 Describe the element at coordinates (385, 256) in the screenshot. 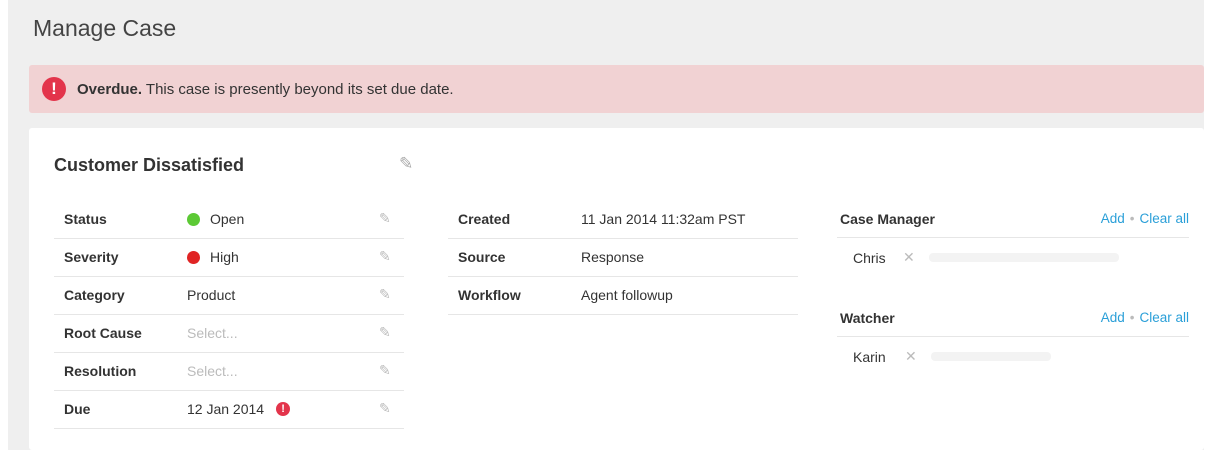

I see `edit-severity-pencil-icon: ✎` at that location.